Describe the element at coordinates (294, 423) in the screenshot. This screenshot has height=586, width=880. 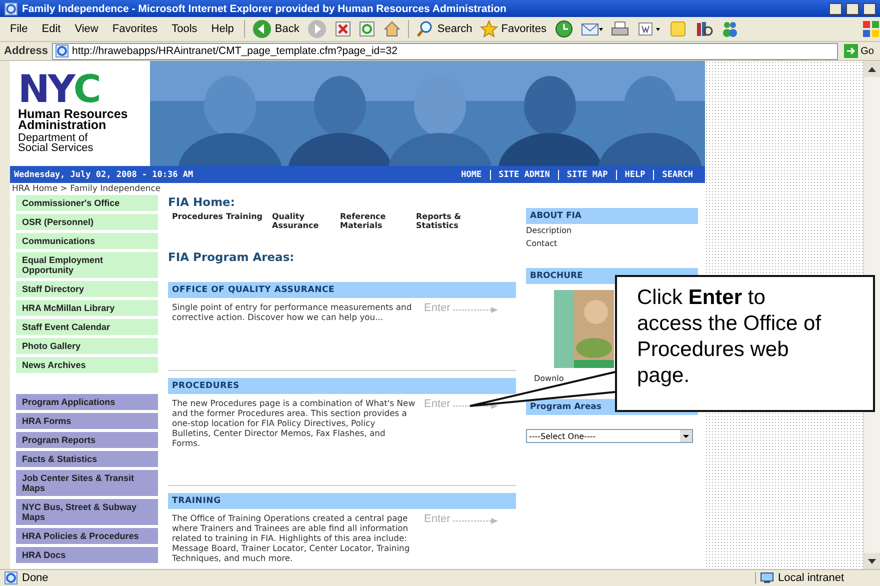
I see `program-area-description: The new Procedures page is a combination of What's New and the former Procedures area. This section provides a one-stop location for FIA Policy Directives, Policy Bulletins, Center Director Memos, Fax Flashes, and Forms.` at that location.